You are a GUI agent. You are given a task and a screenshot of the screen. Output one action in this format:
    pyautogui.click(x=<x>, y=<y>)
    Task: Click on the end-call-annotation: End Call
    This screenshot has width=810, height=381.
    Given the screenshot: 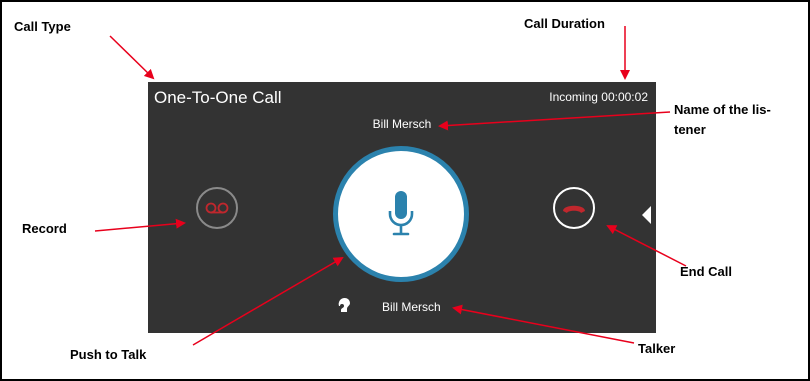 What is the action you would take?
    pyautogui.click(x=706, y=271)
    